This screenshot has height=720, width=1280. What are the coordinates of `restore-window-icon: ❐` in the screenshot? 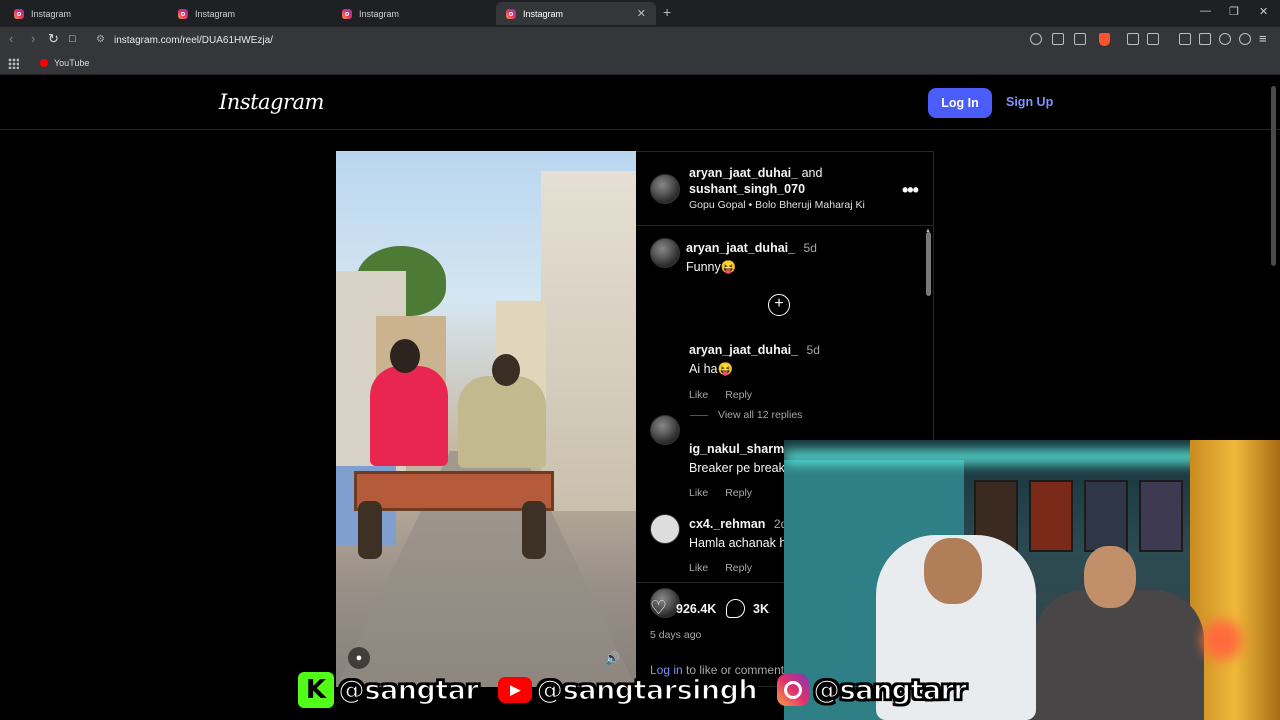 It's located at (1234, 11).